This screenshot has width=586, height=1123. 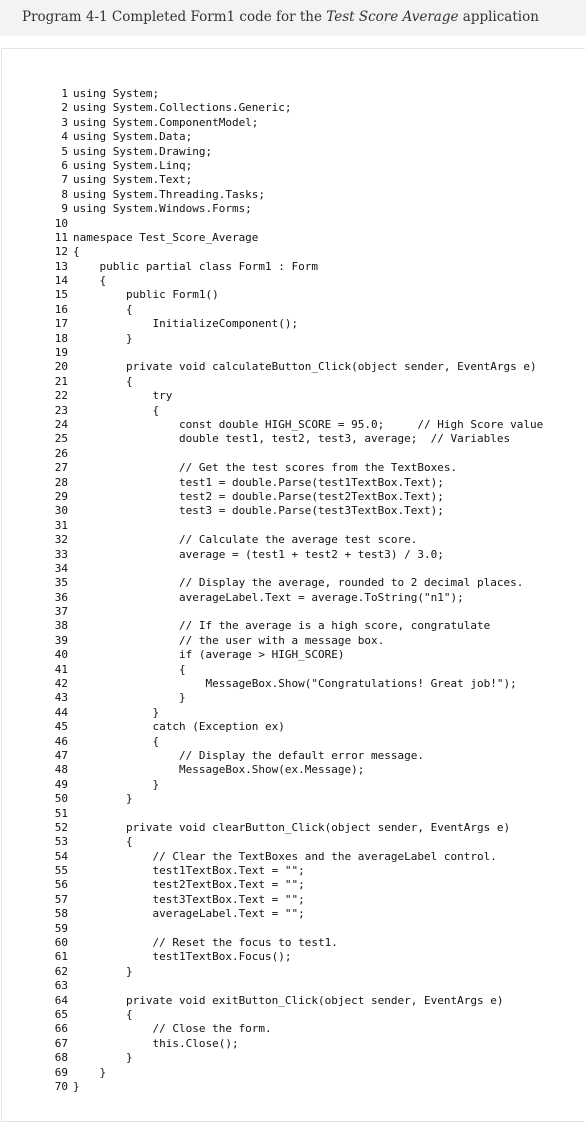 I want to click on code-line: 10, so click(x=316, y=224).